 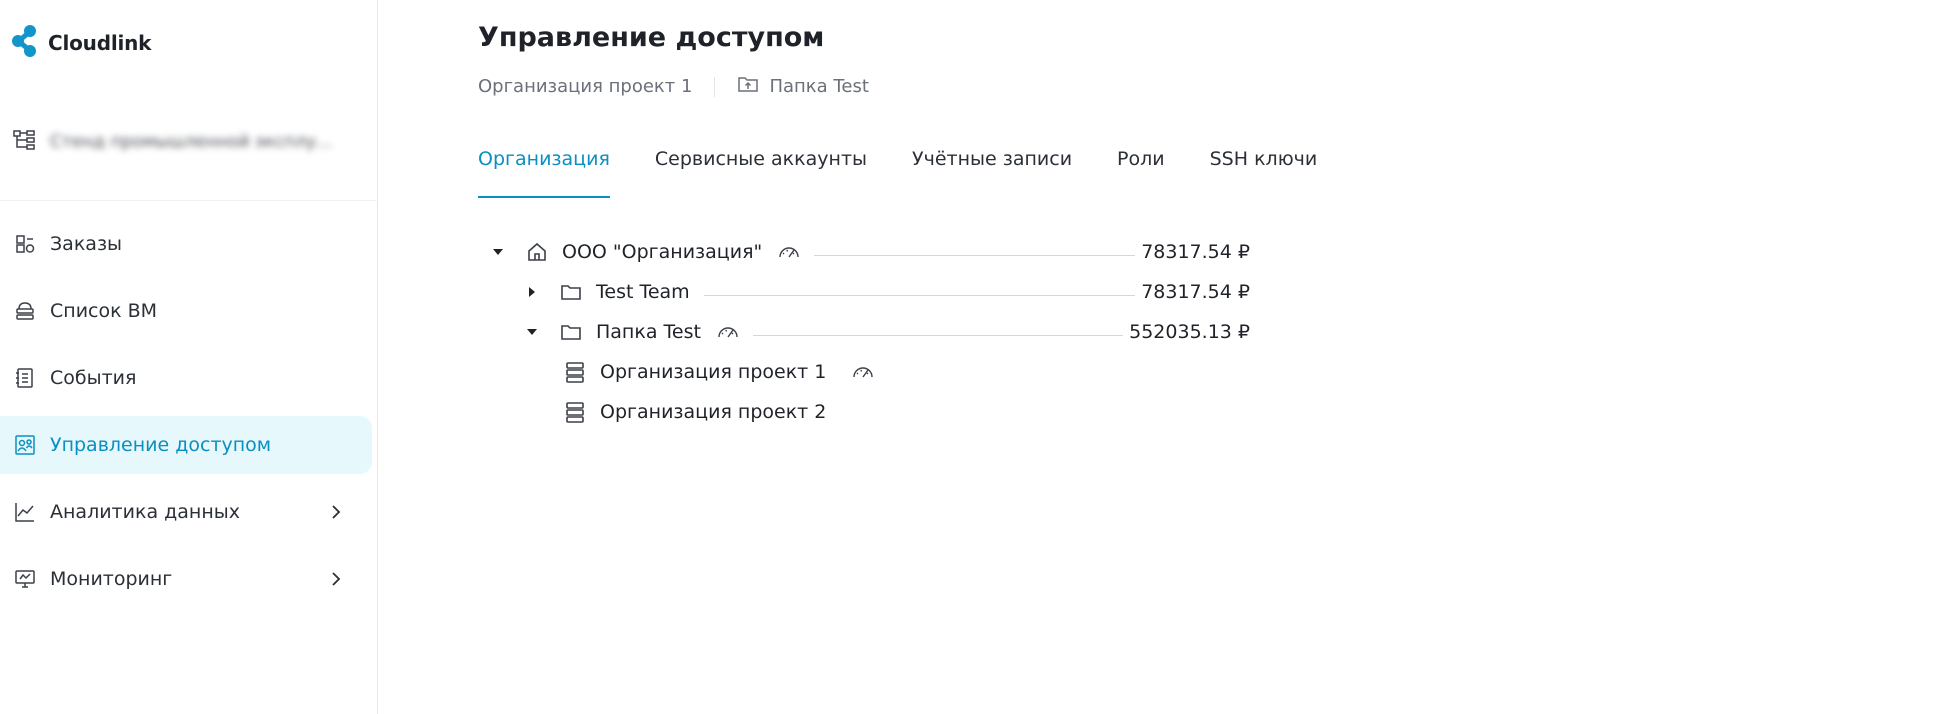 What do you see at coordinates (25, 445) in the screenshot?
I see `access-icon` at bounding box center [25, 445].